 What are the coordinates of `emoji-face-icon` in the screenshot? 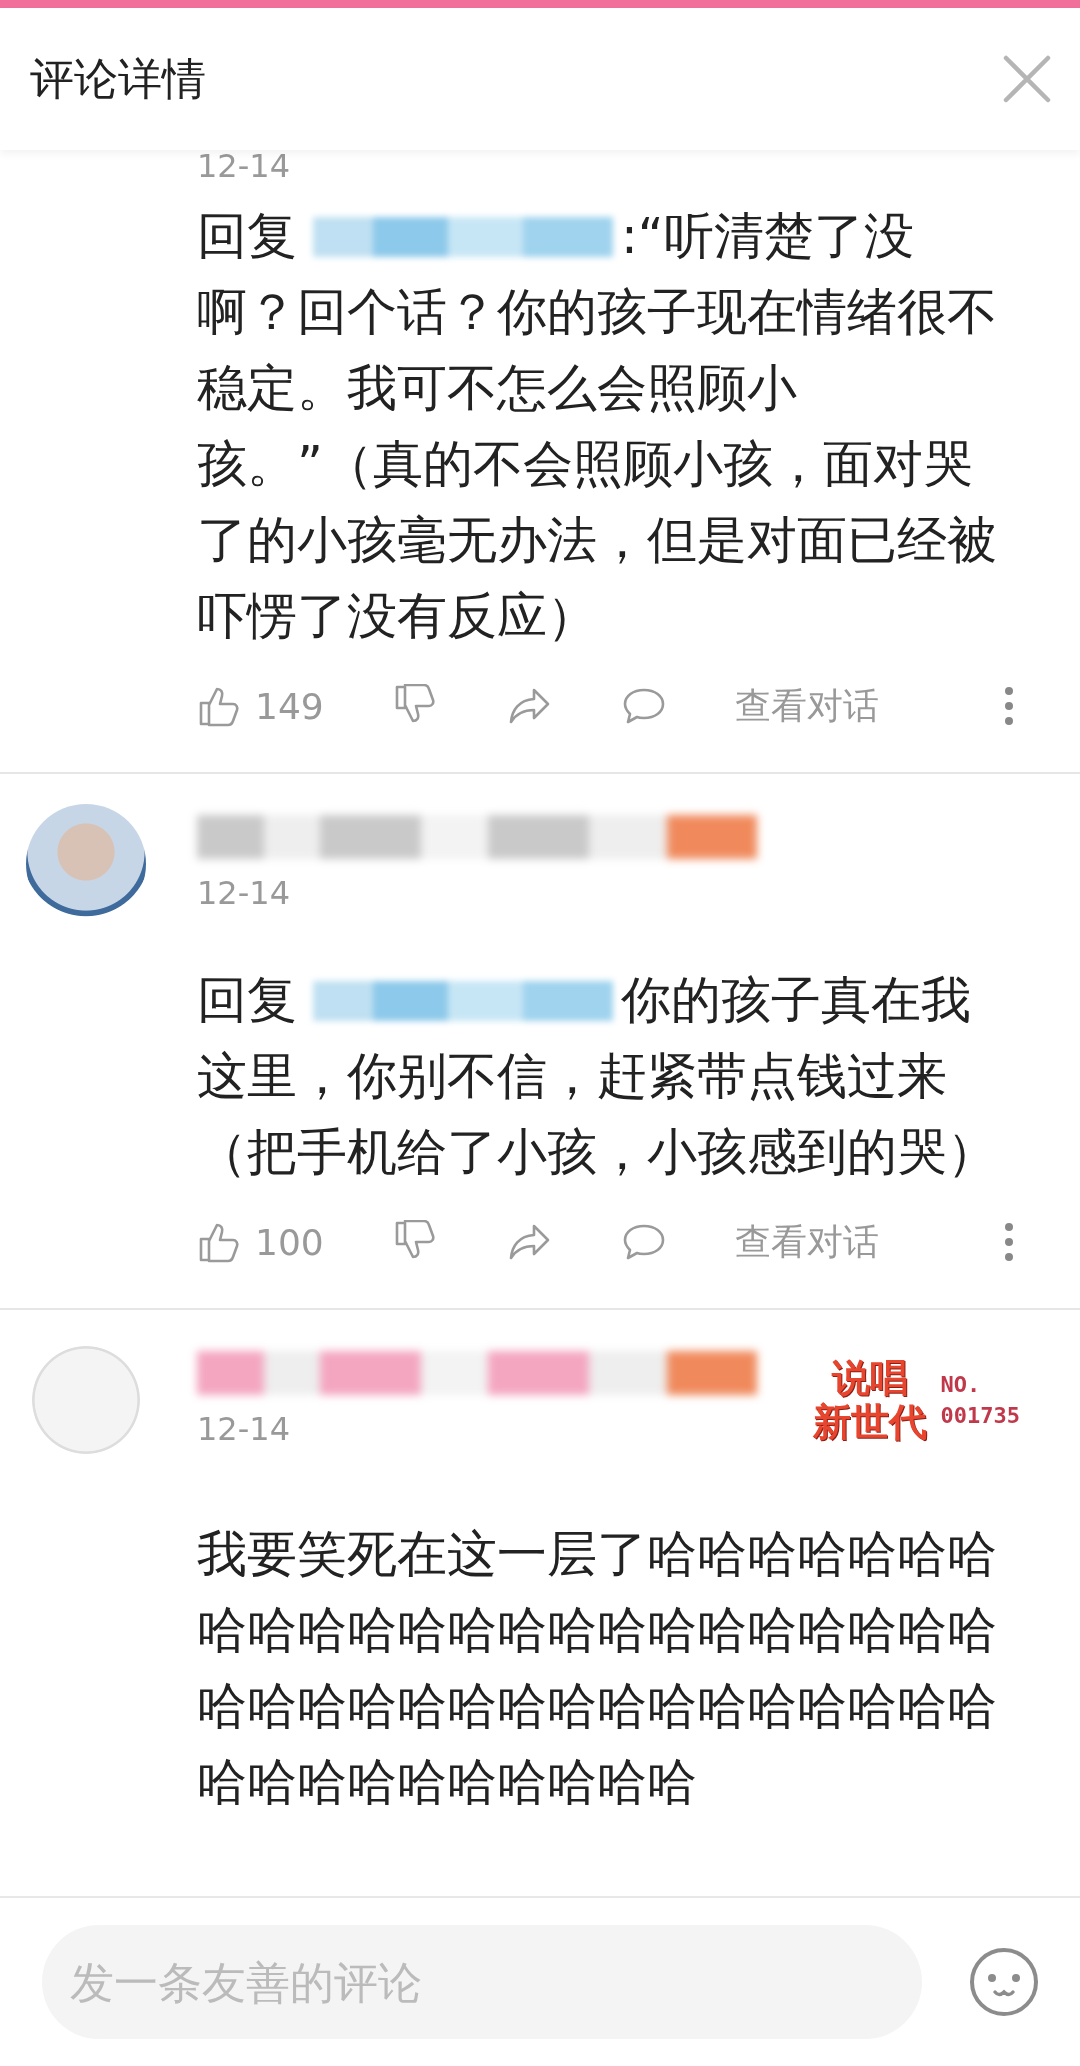 It's located at (1004, 1982).